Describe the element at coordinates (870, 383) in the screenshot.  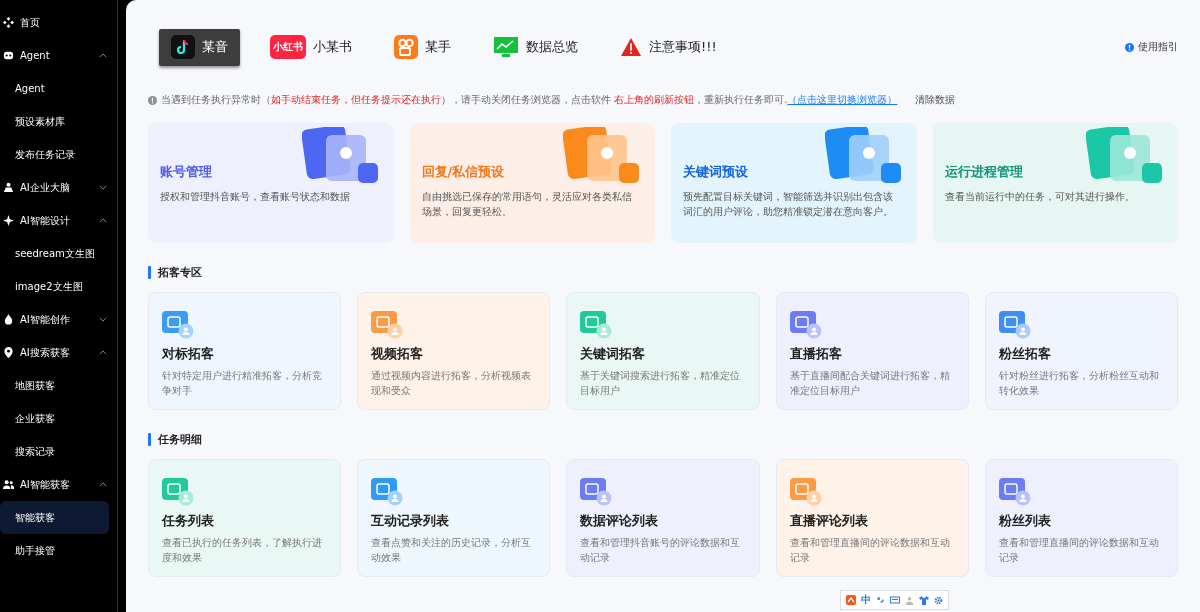
I see `card-description: 基于直播间配合关键词进行拓客，精准定位目标用户` at that location.